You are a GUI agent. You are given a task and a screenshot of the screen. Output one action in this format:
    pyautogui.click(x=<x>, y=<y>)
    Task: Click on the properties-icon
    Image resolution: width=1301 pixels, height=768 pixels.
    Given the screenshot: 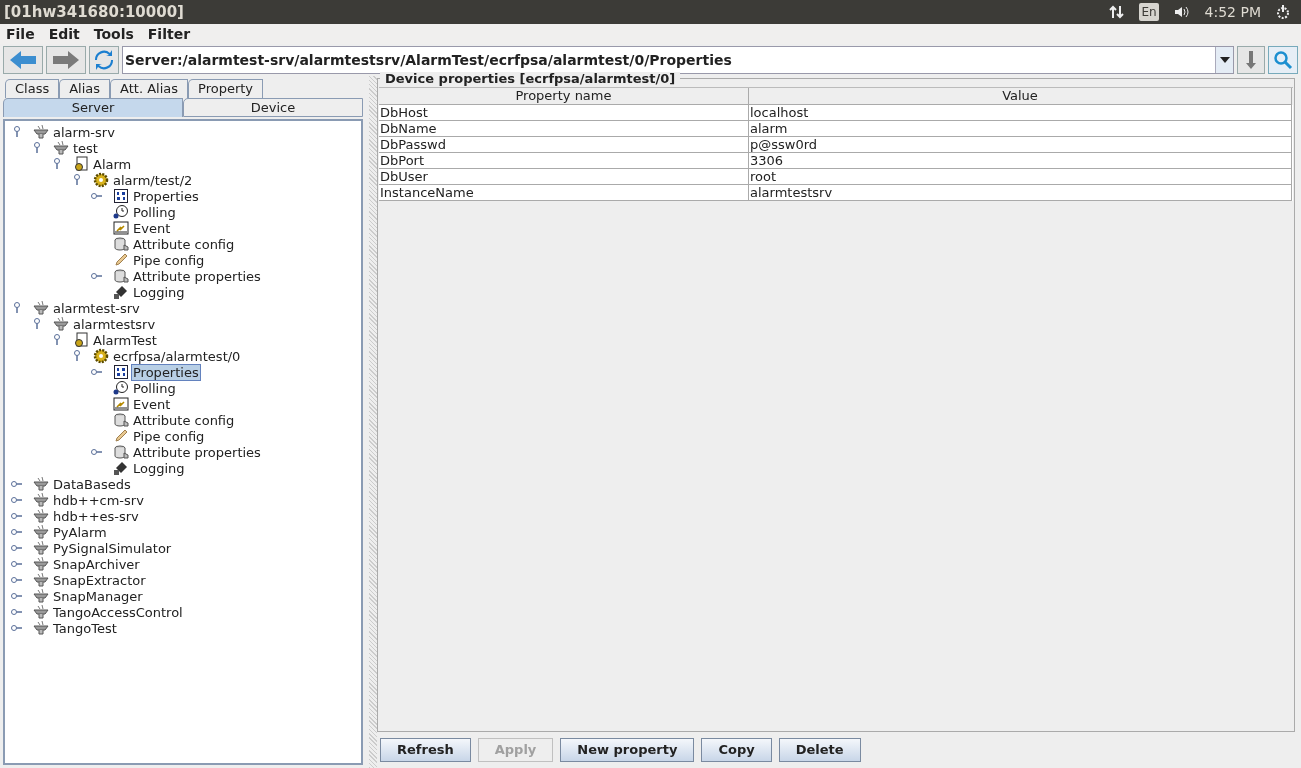 What is the action you would take?
    pyautogui.click(x=121, y=372)
    